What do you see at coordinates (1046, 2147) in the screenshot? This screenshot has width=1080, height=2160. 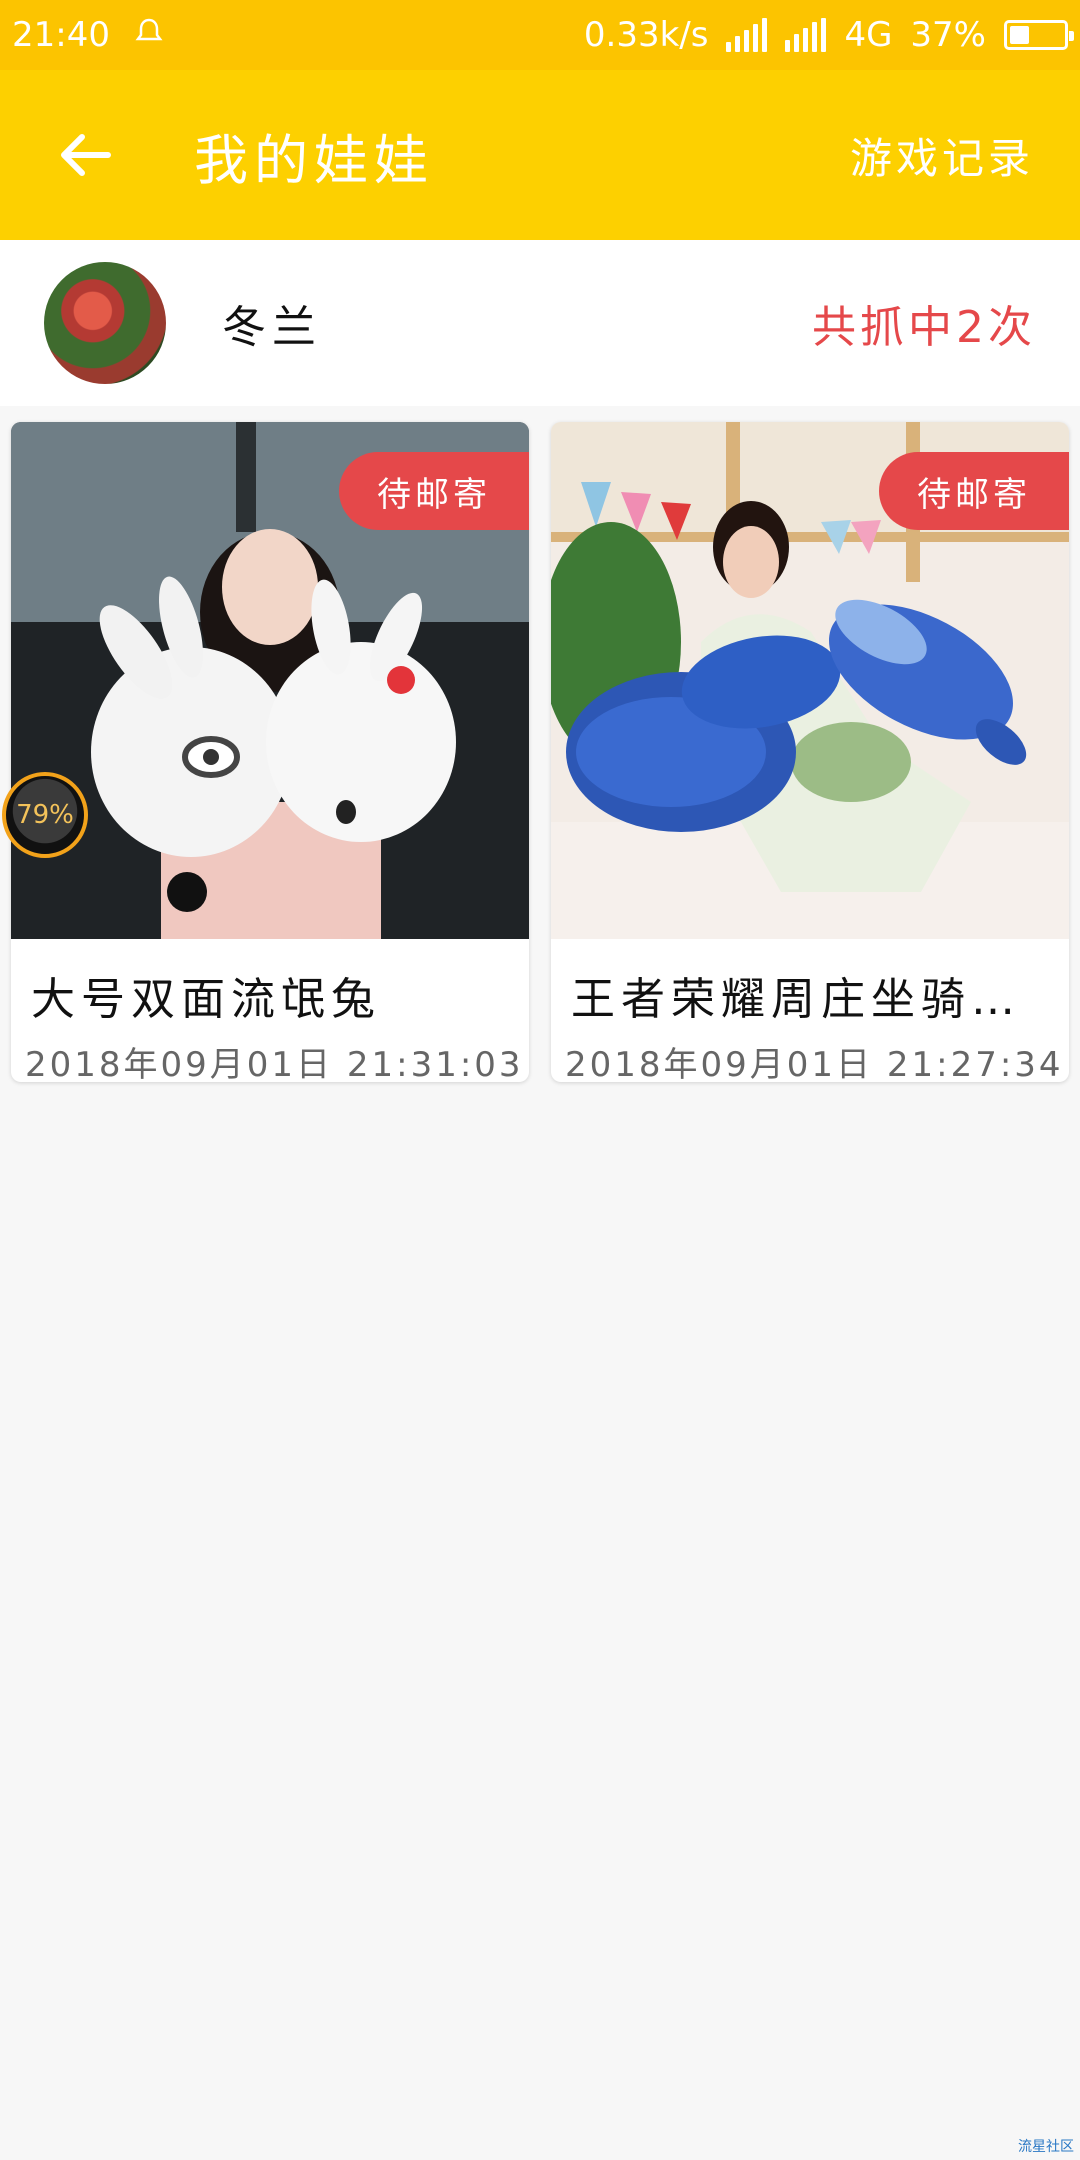 I see `watermark: 流星社区` at bounding box center [1046, 2147].